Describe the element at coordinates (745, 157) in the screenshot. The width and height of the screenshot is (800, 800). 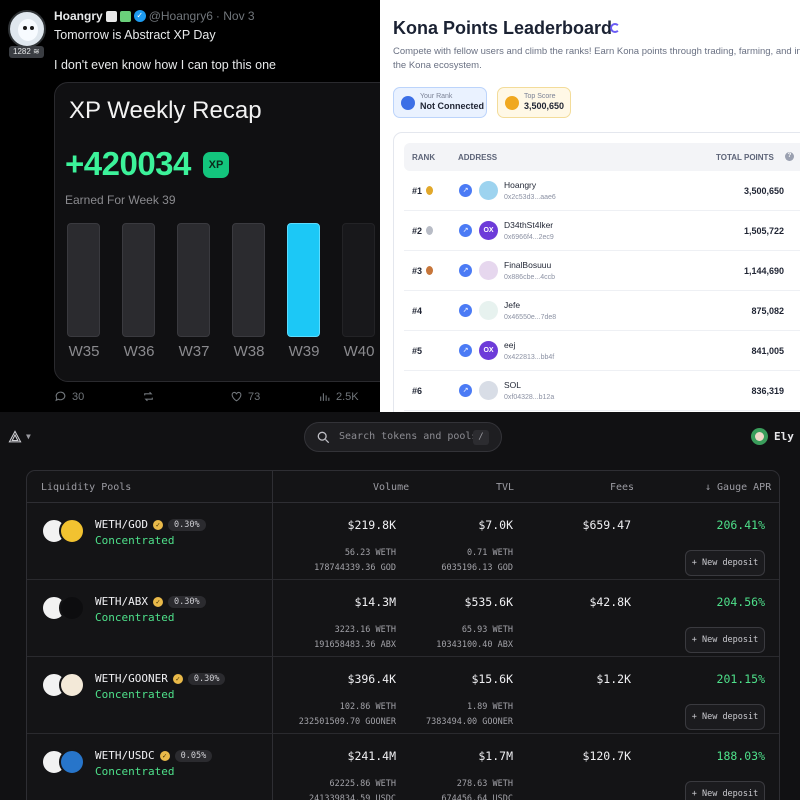
I see `header-total-points: TOTAL POINTS` at that location.